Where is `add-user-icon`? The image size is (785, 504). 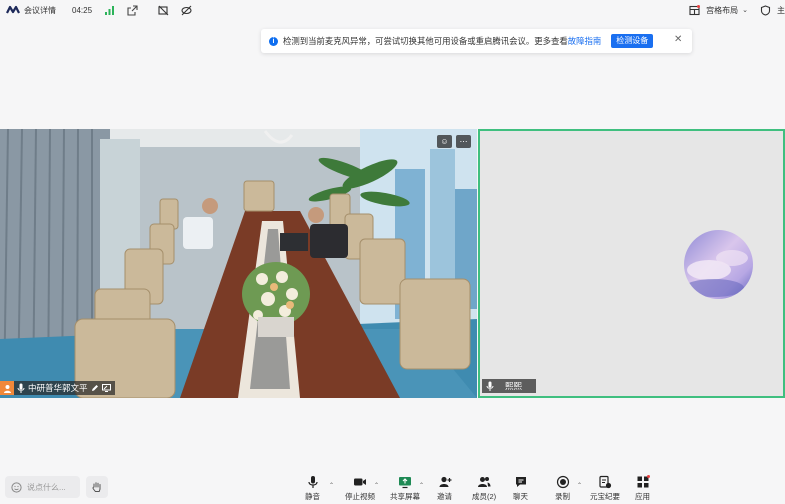 add-user-icon is located at coordinates (445, 481).